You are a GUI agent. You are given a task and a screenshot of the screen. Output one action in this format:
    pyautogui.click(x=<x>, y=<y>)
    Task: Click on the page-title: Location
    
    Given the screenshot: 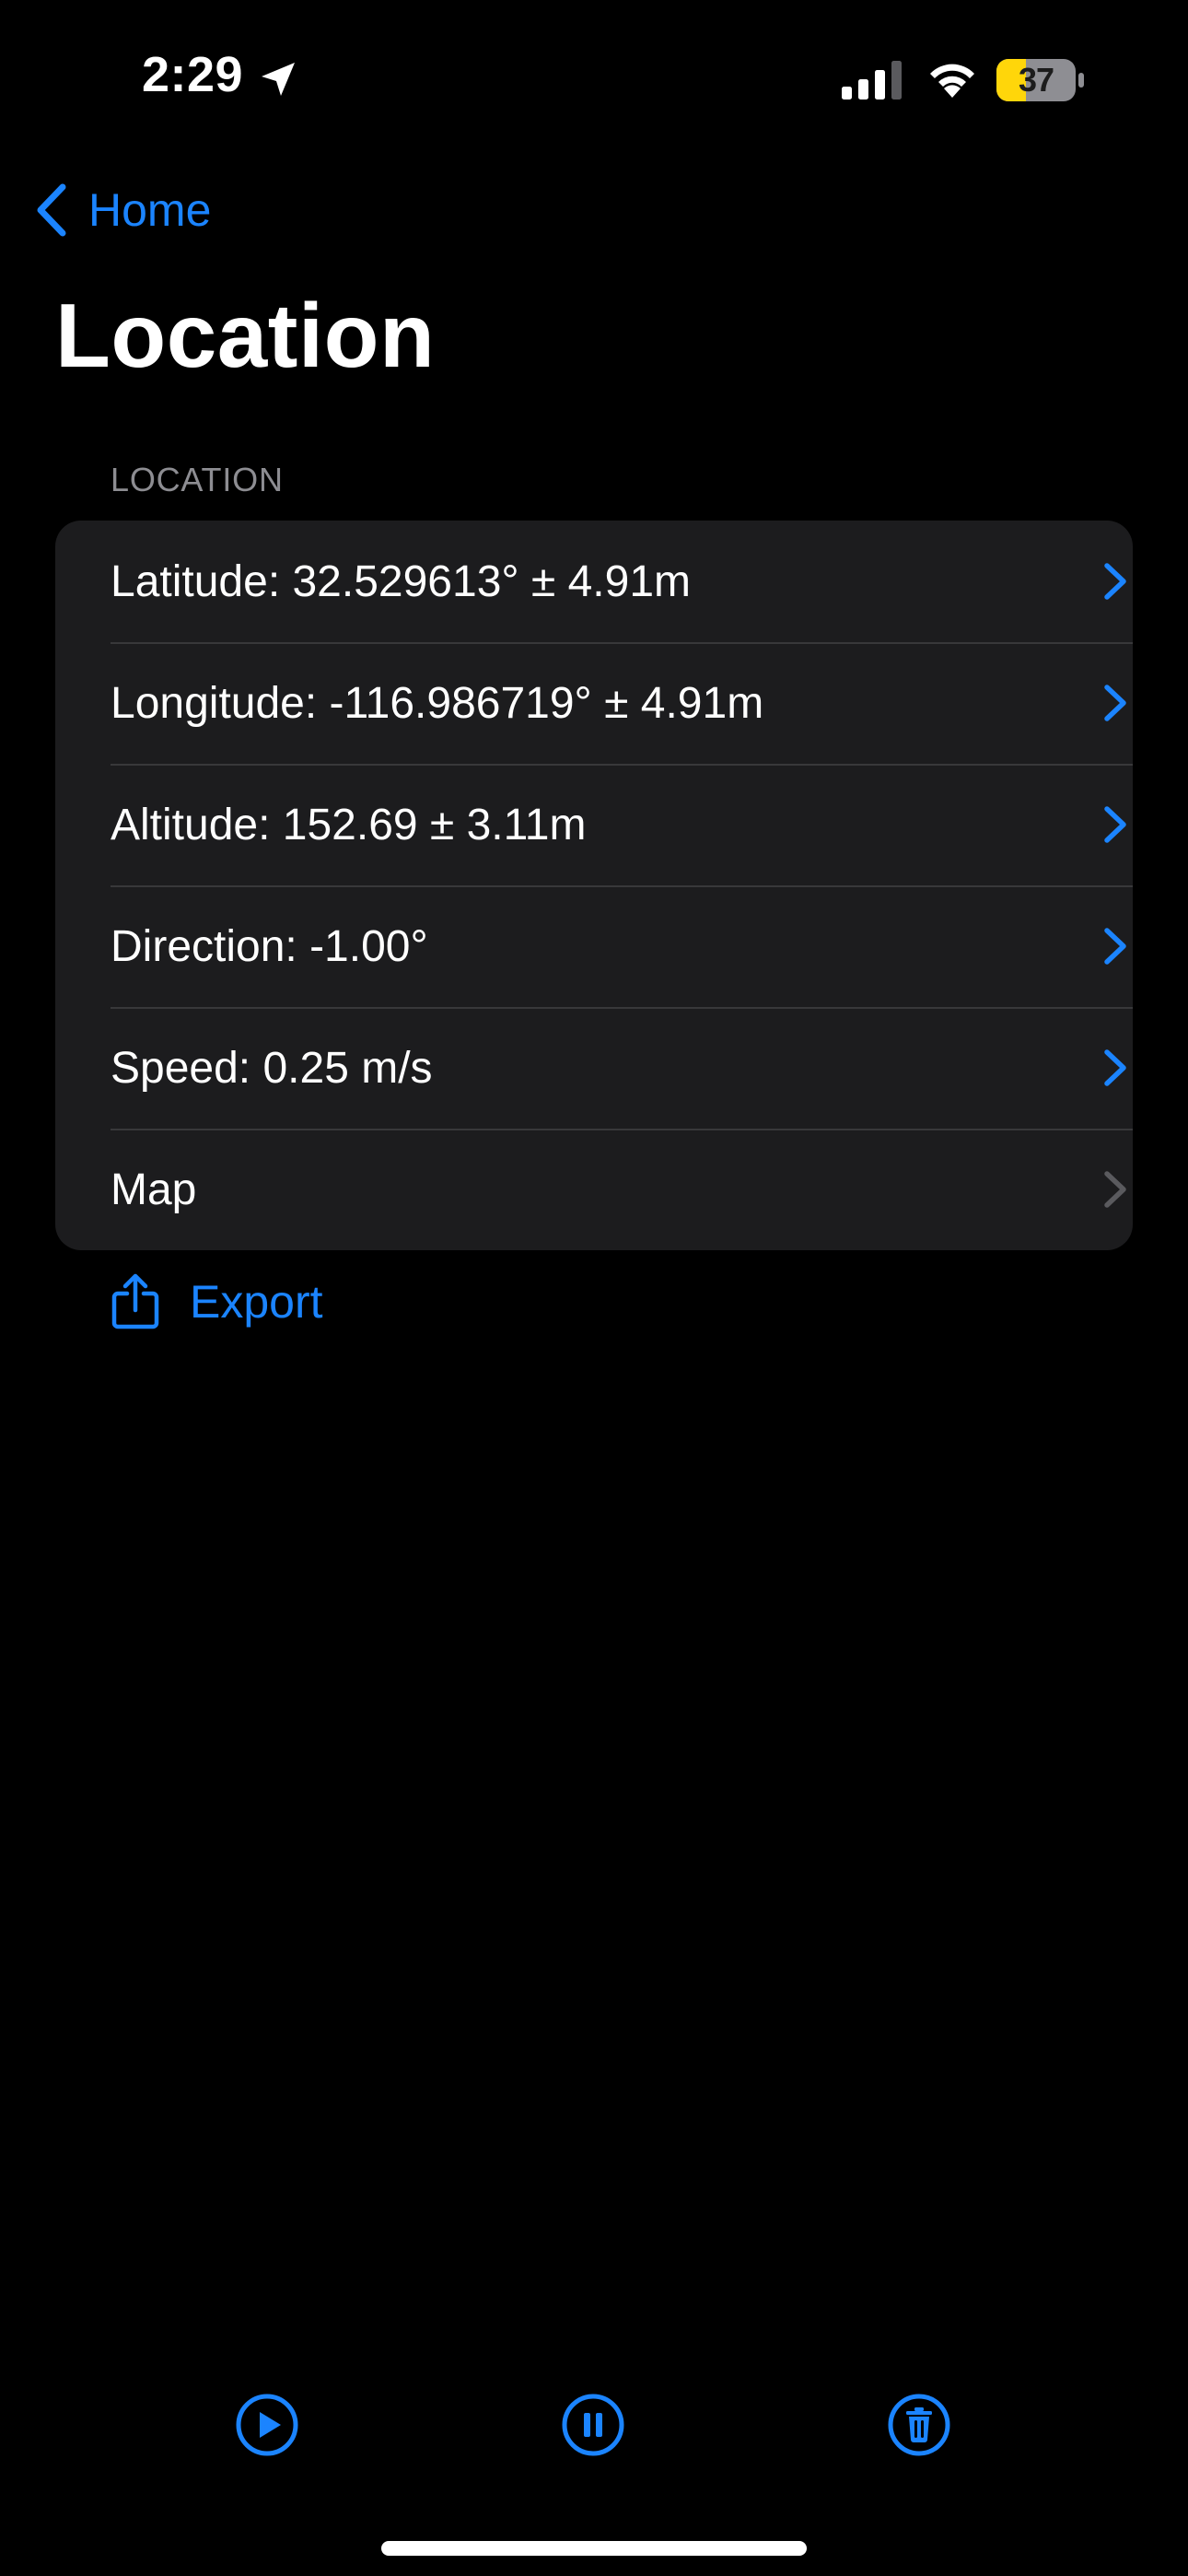 What is the action you would take?
    pyautogui.click(x=246, y=335)
    